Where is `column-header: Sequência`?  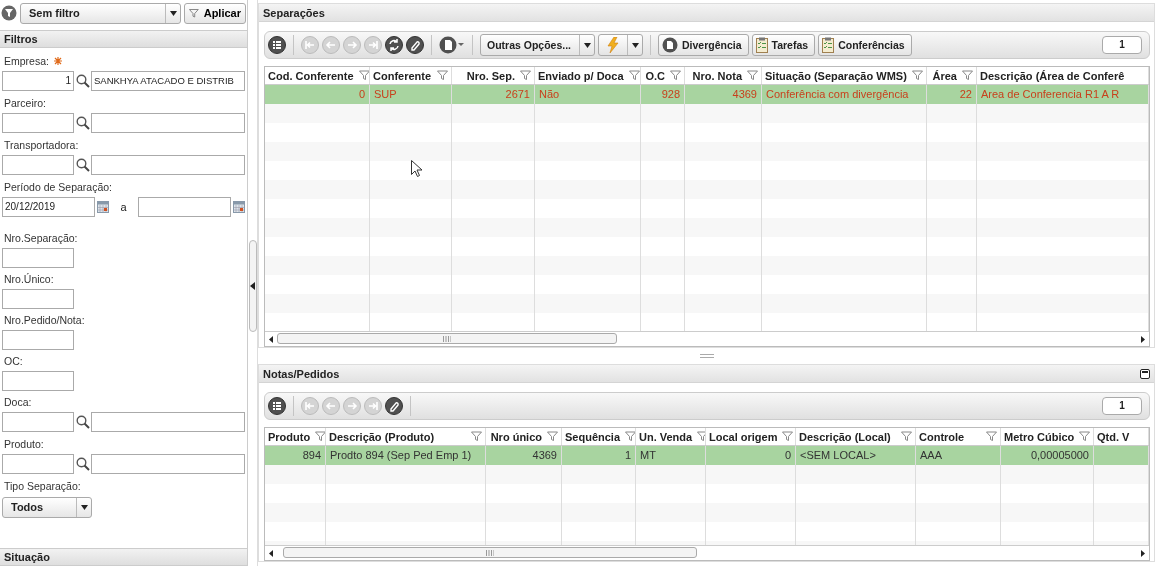 column-header: Sequência is located at coordinates (593, 436).